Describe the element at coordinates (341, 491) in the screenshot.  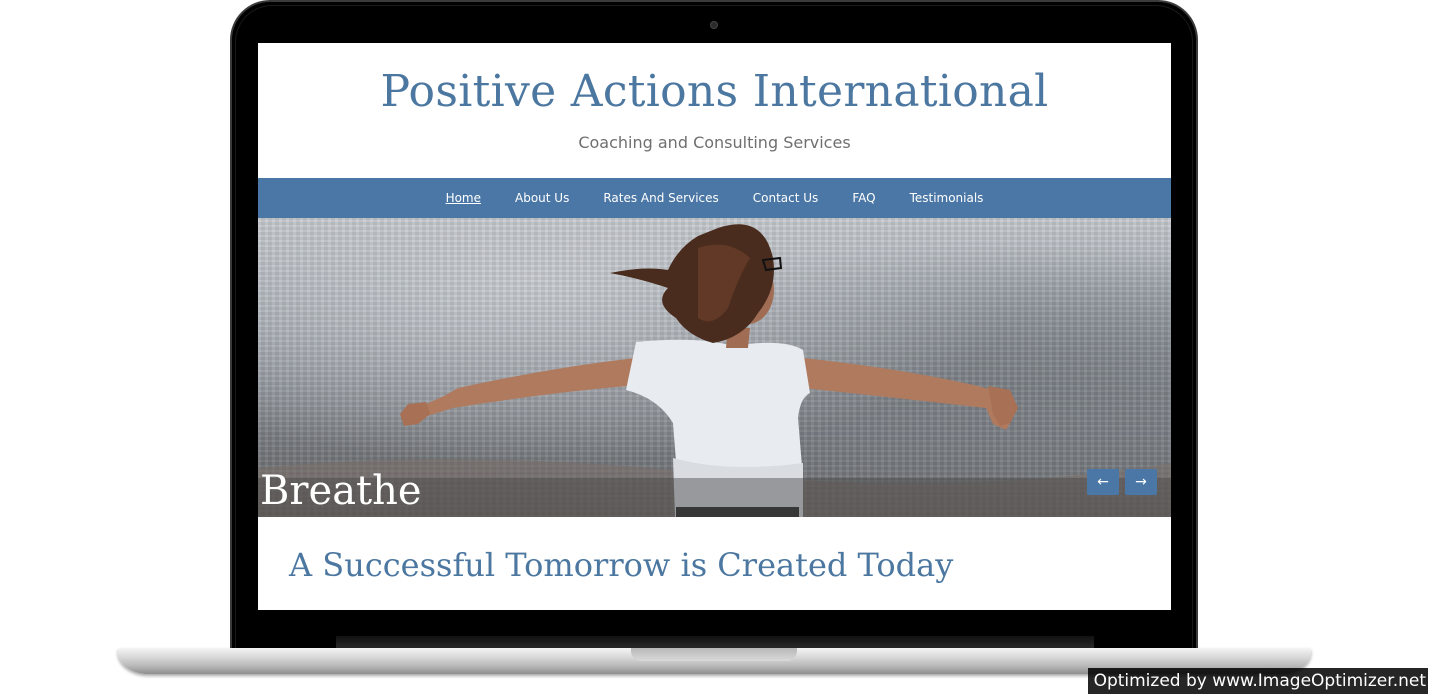
I see `hero-caption: Breathe` at that location.